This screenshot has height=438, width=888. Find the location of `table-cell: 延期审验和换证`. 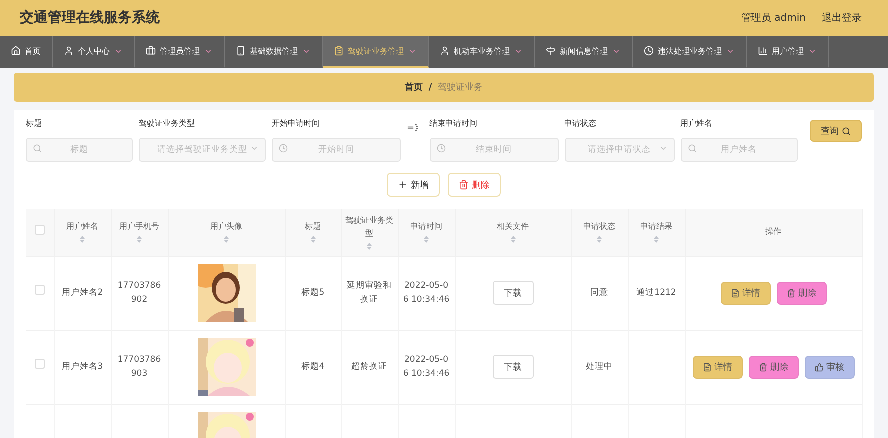

table-cell: 延期审验和换证 is located at coordinates (369, 292).